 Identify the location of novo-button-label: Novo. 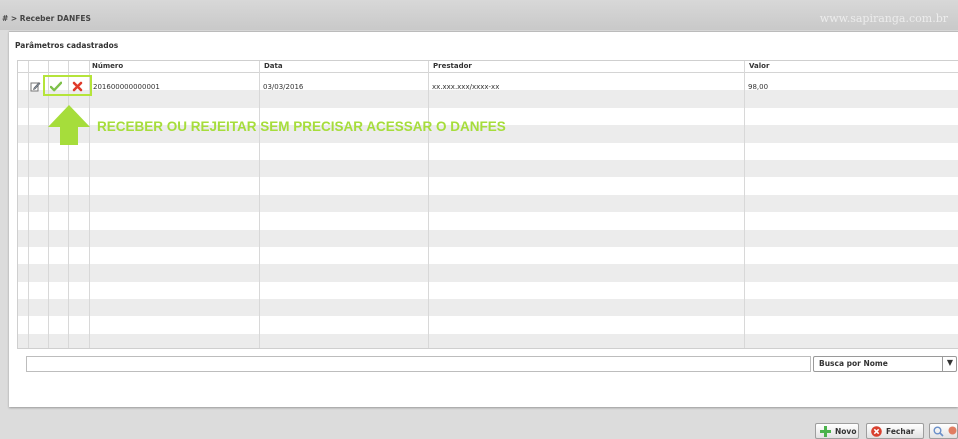
(846, 431).